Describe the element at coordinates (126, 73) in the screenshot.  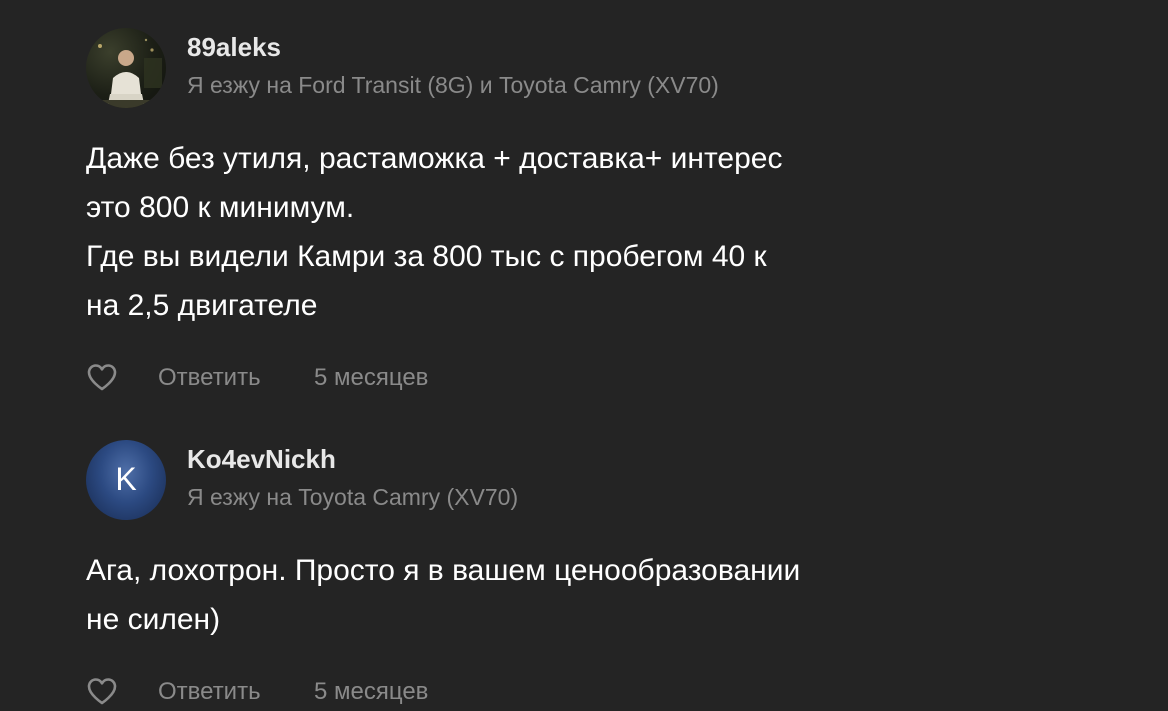
I see `user-photo-avatar-icon` at that location.